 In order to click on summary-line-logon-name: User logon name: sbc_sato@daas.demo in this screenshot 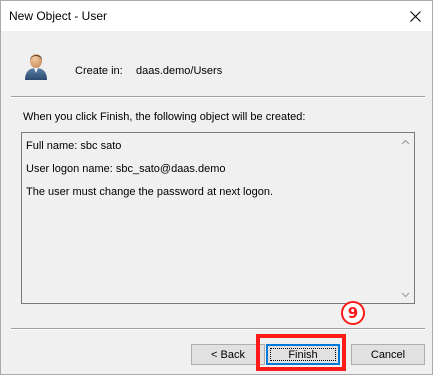, I will do `click(126, 169)`.